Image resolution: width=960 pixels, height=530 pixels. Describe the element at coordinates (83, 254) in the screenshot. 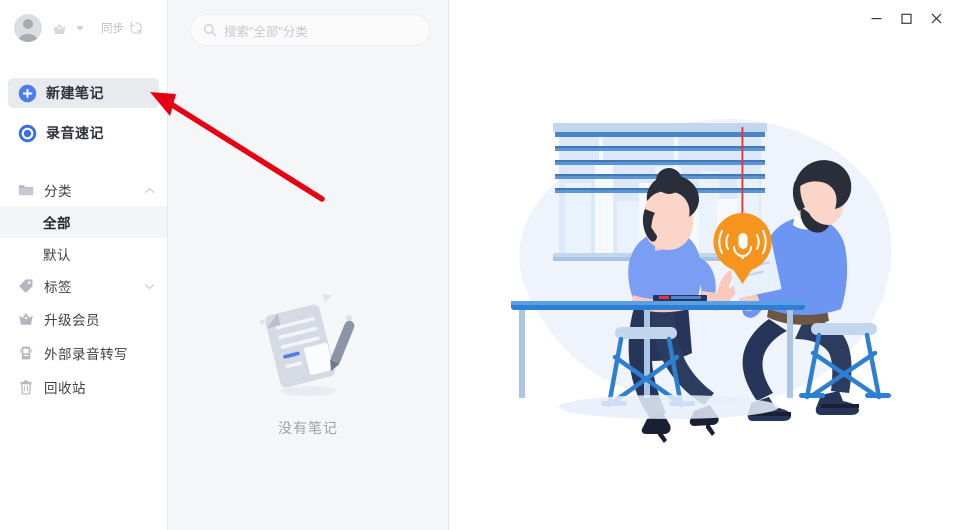

I see `category-item-default: 默认` at that location.